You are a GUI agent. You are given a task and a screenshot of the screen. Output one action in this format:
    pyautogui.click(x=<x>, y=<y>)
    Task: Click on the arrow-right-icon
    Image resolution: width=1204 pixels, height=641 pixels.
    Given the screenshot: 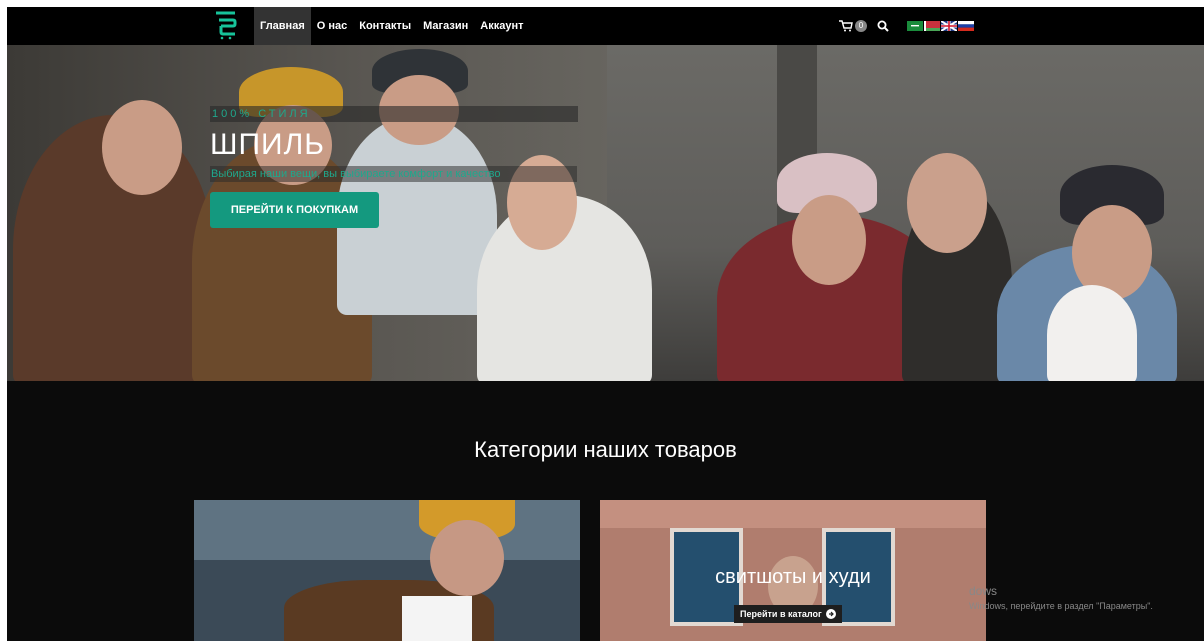 What is the action you would take?
    pyautogui.click(x=830, y=614)
    